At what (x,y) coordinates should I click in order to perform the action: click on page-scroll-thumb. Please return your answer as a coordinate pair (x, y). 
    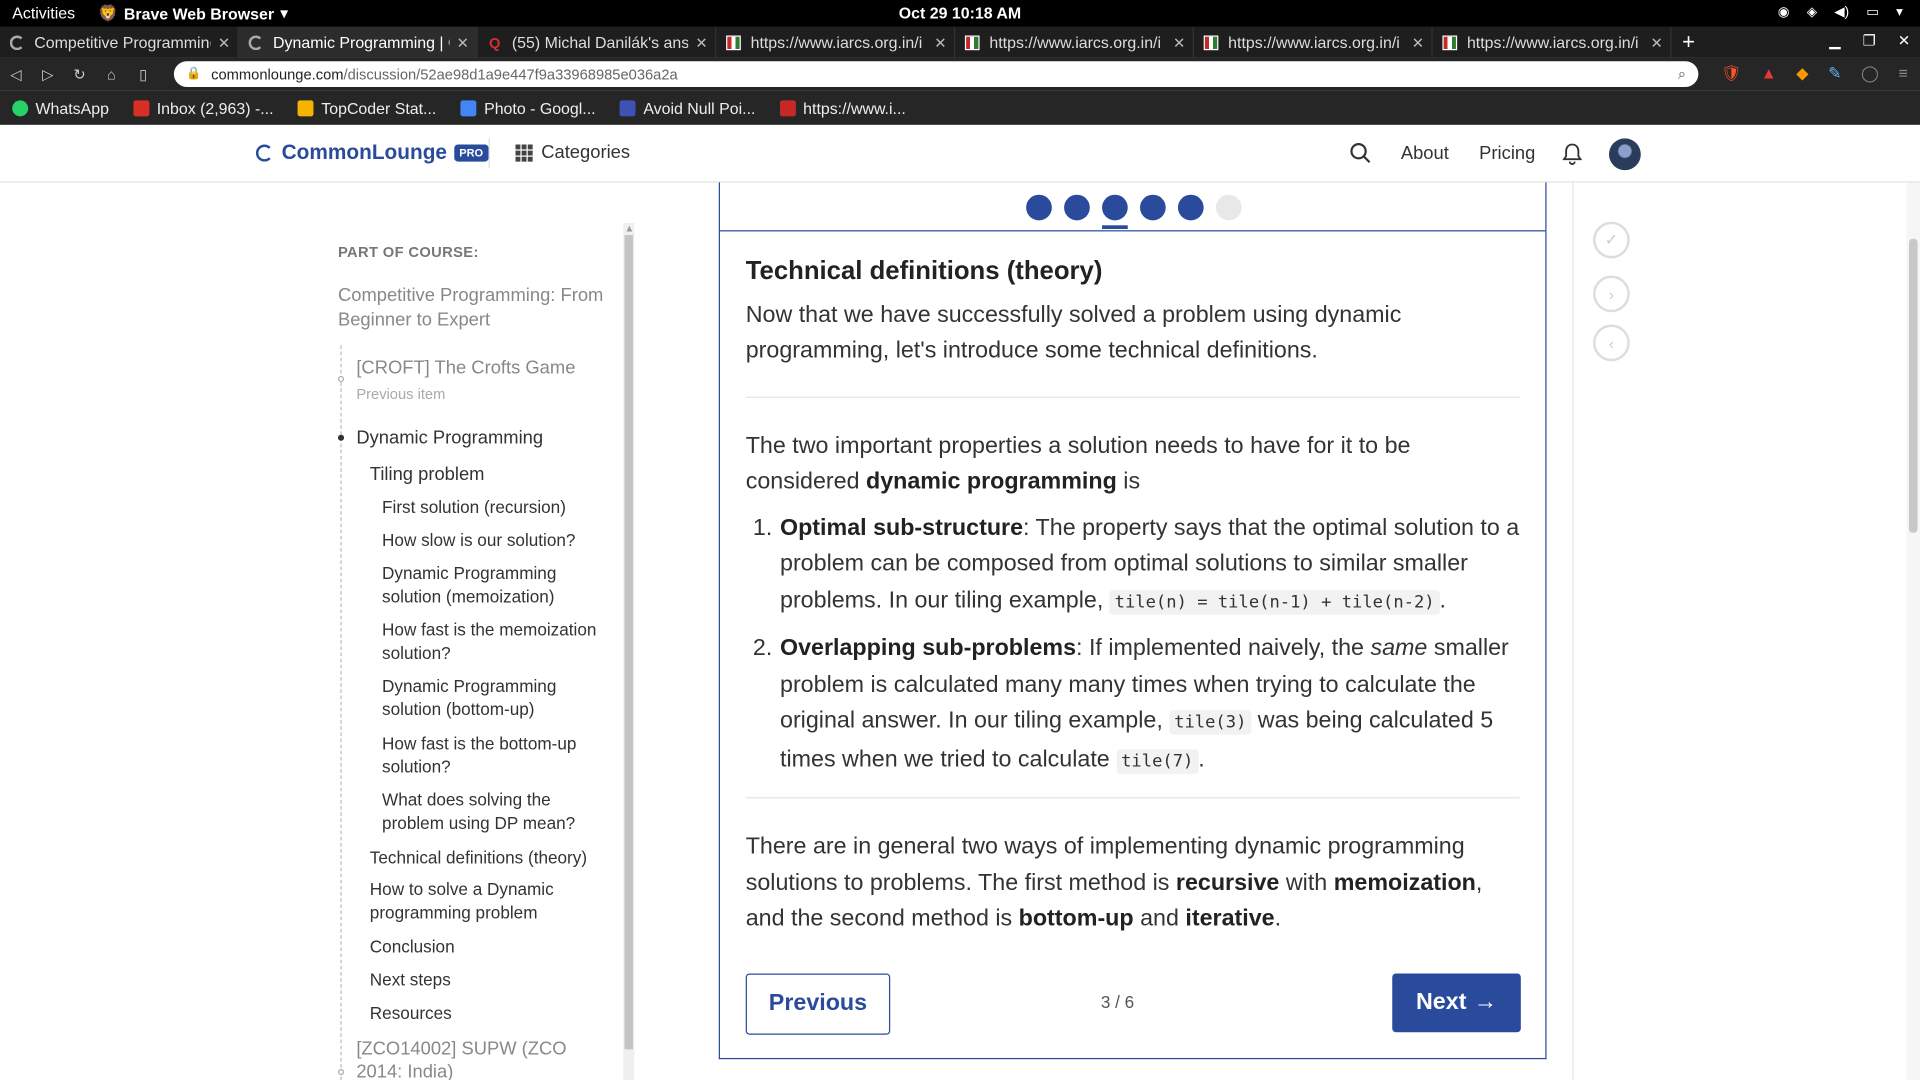
    Looking at the image, I should click on (1913, 385).